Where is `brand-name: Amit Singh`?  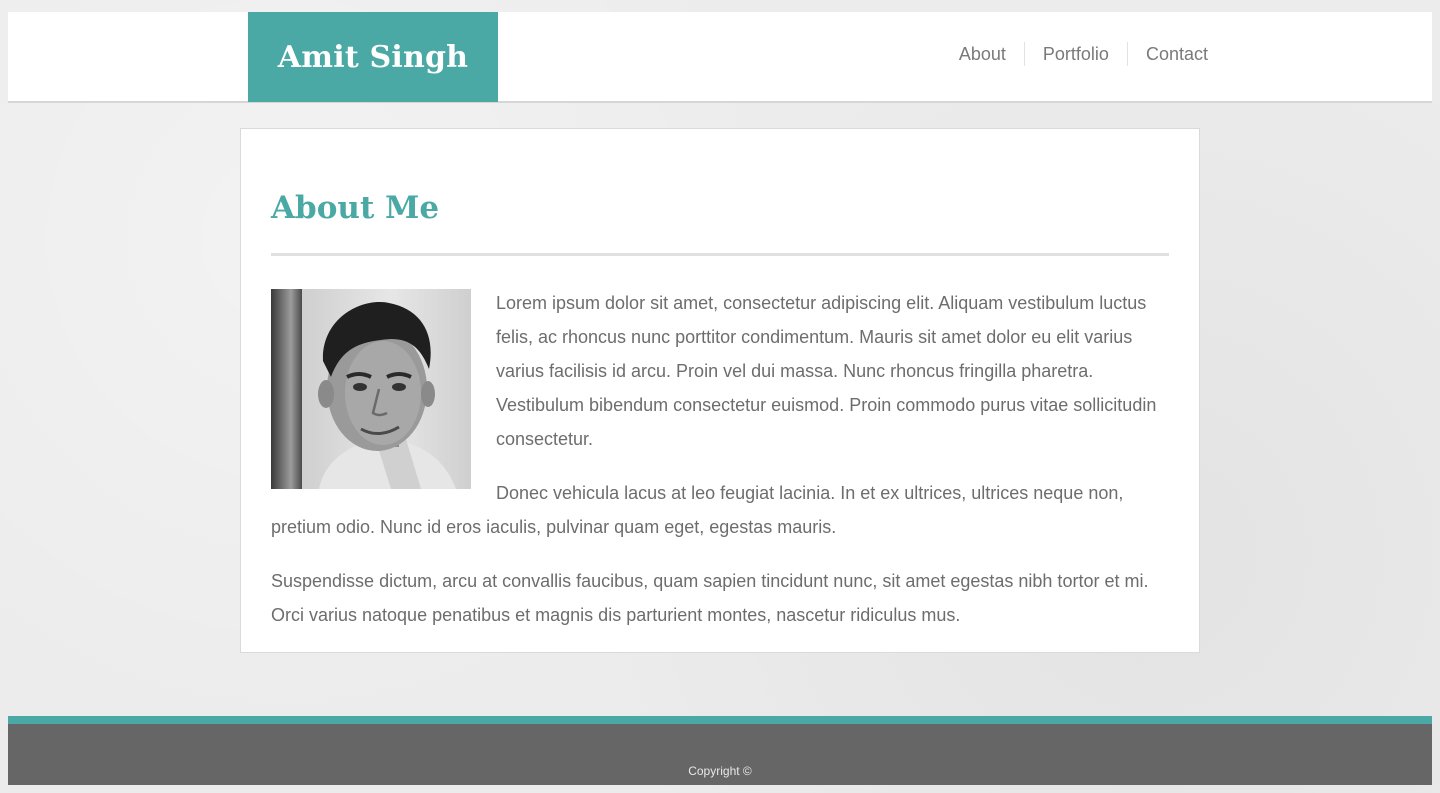 brand-name: Amit Singh is located at coordinates (373, 57).